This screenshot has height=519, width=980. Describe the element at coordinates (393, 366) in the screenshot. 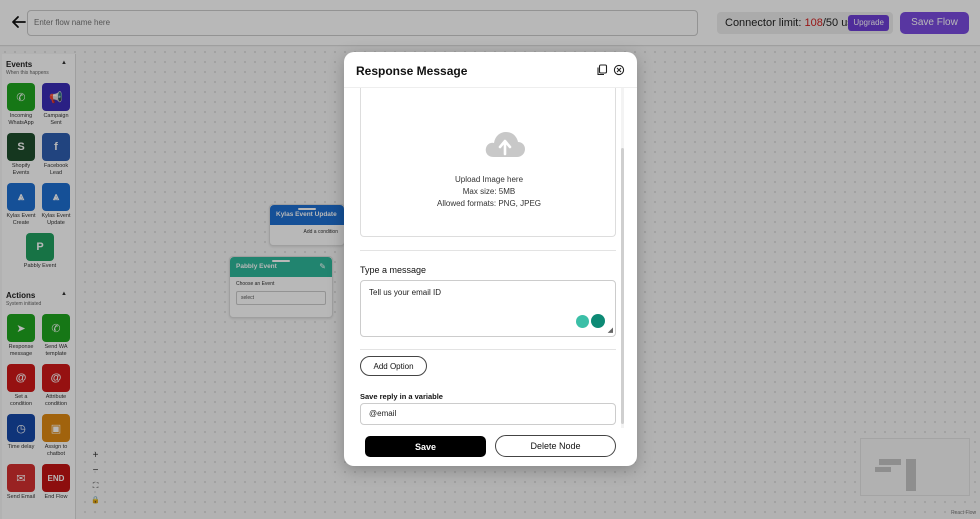

I see `add-option-button: Add Option` at that location.